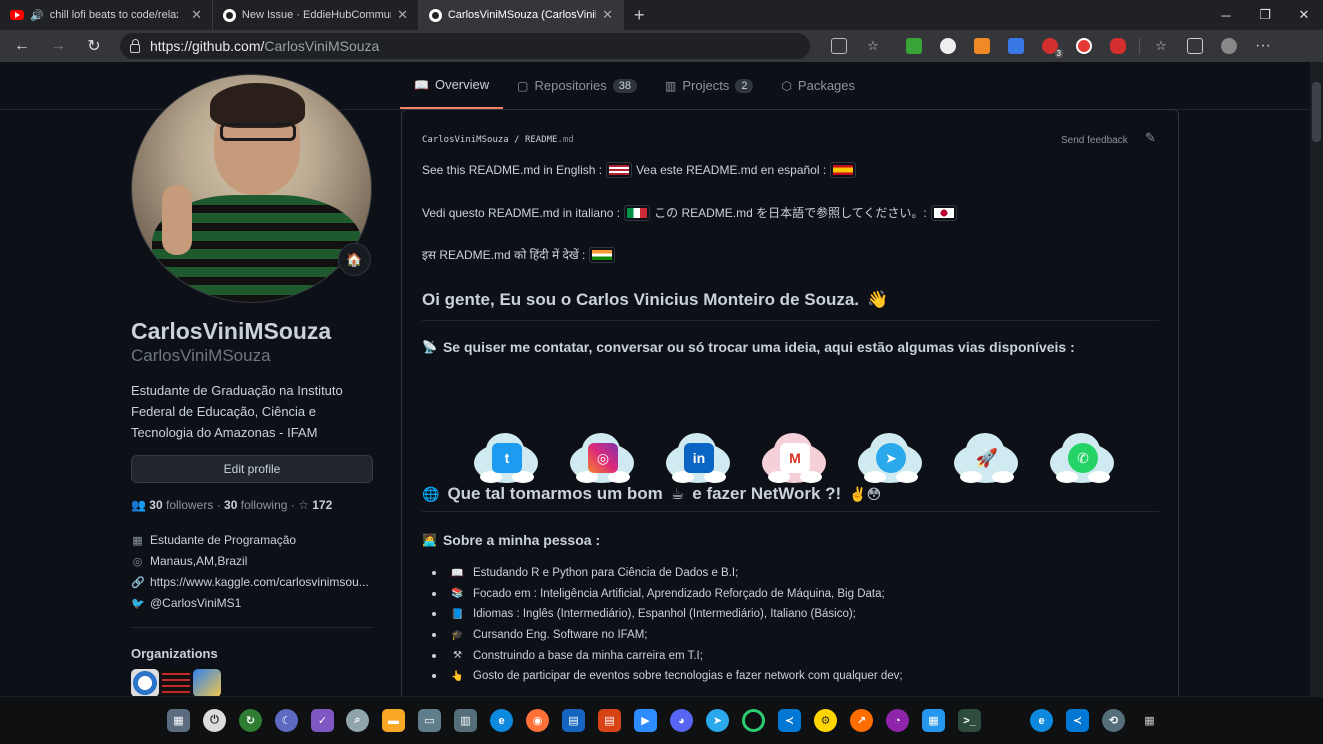  I want to click on browser-tab-youtube: 🔊 chill lofi beats to code/relax ✕, so click(106, 15).